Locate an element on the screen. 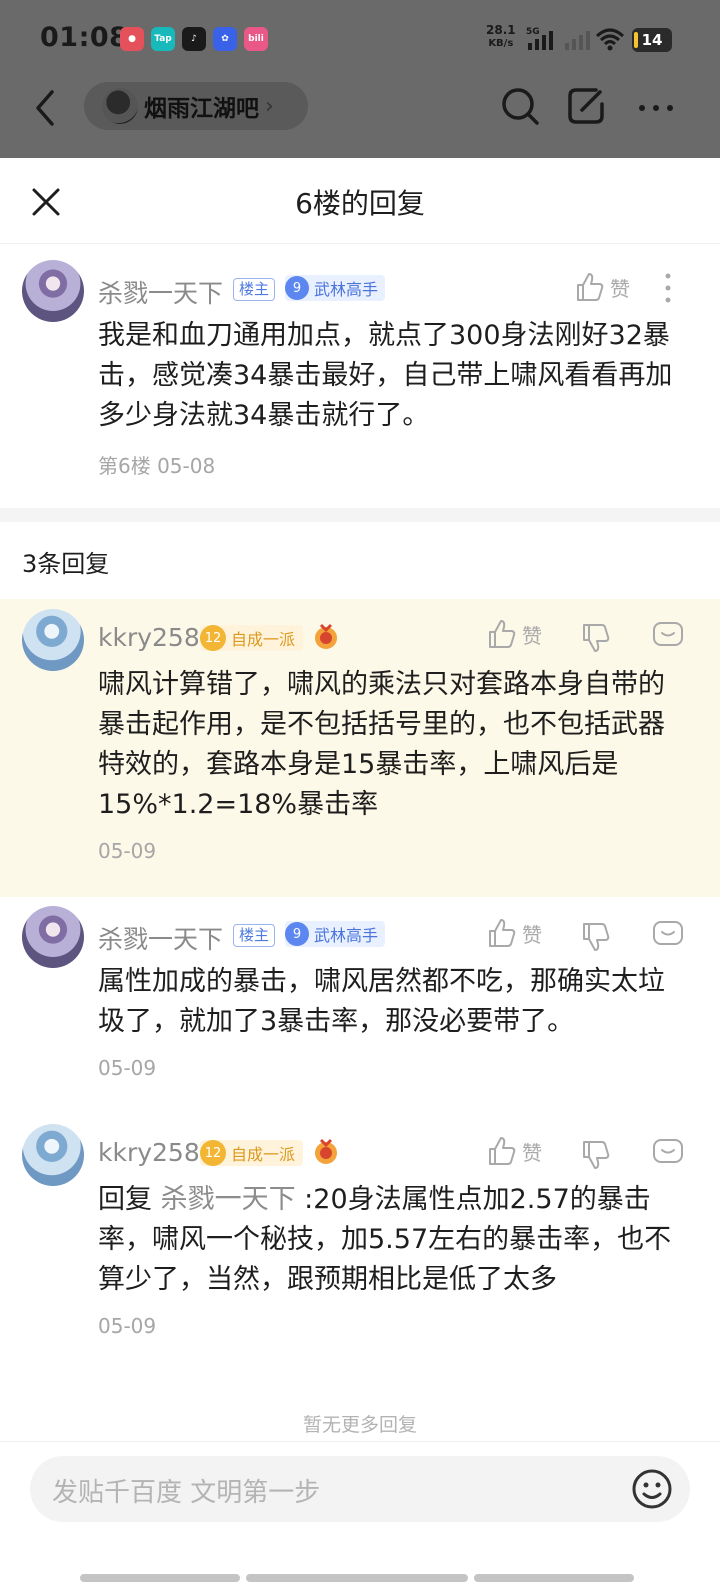 Image resolution: width=720 pixels, height=1584 pixels. chevron-right-icon: › is located at coordinates (269, 106).